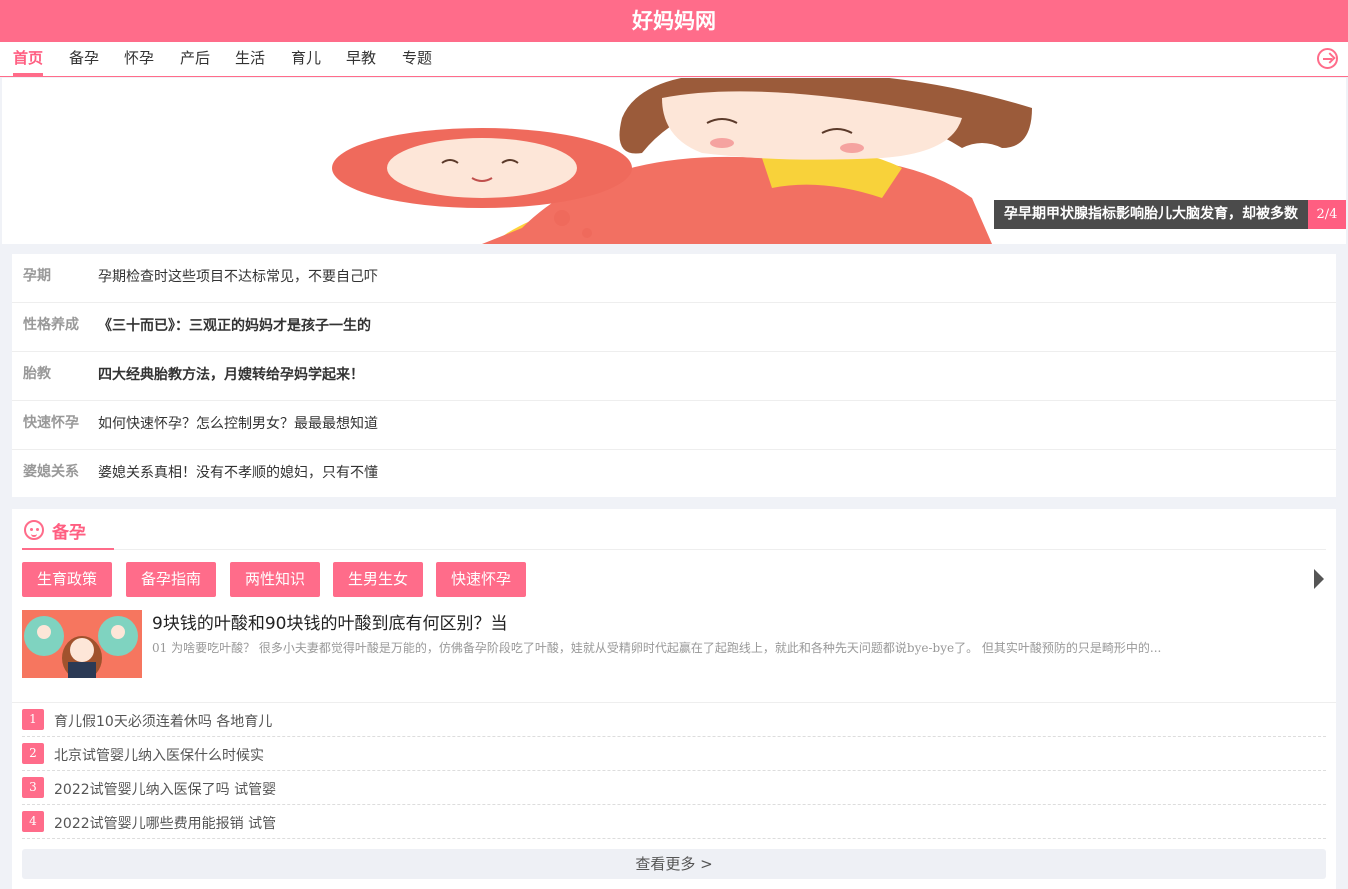 This screenshot has height=889, width=1348. I want to click on rank-badge: 2, so click(33, 753).